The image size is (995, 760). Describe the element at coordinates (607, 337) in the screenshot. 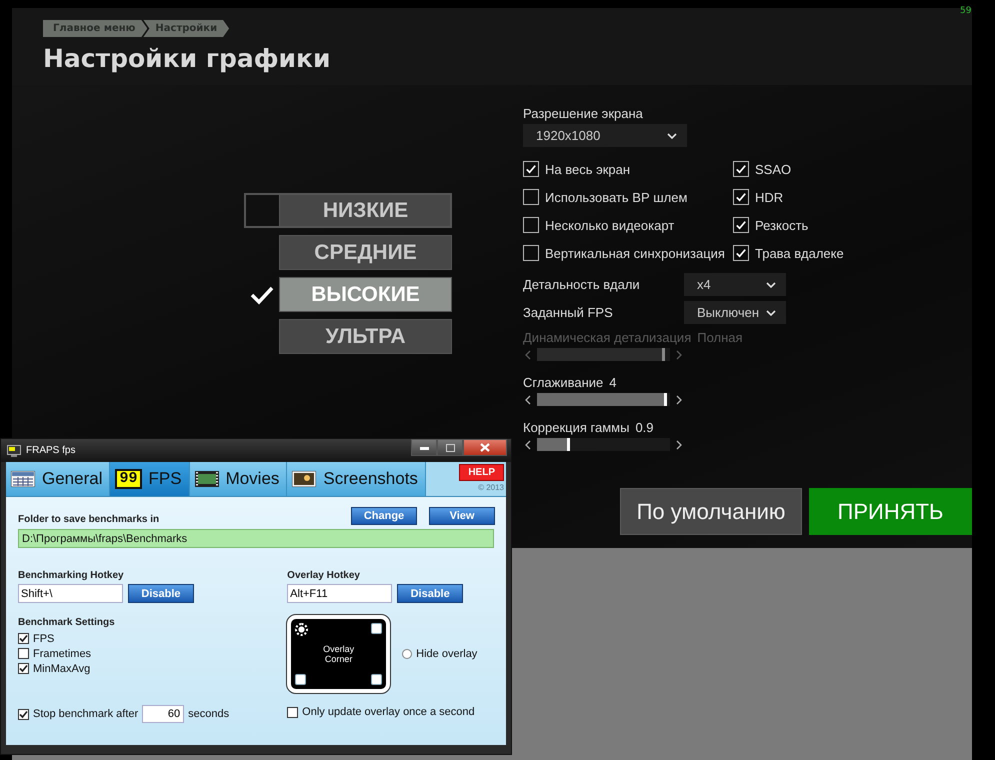

I see `slider-label: Динамическая детализация` at that location.